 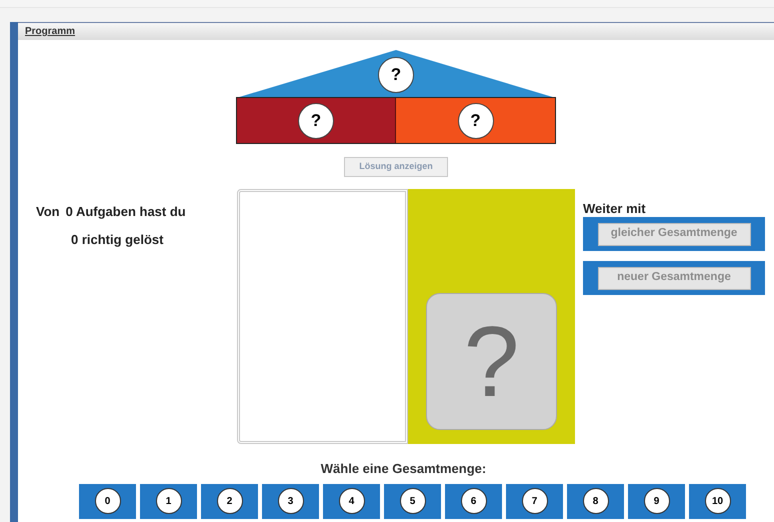 I want to click on number-button: 7, so click(x=534, y=501).